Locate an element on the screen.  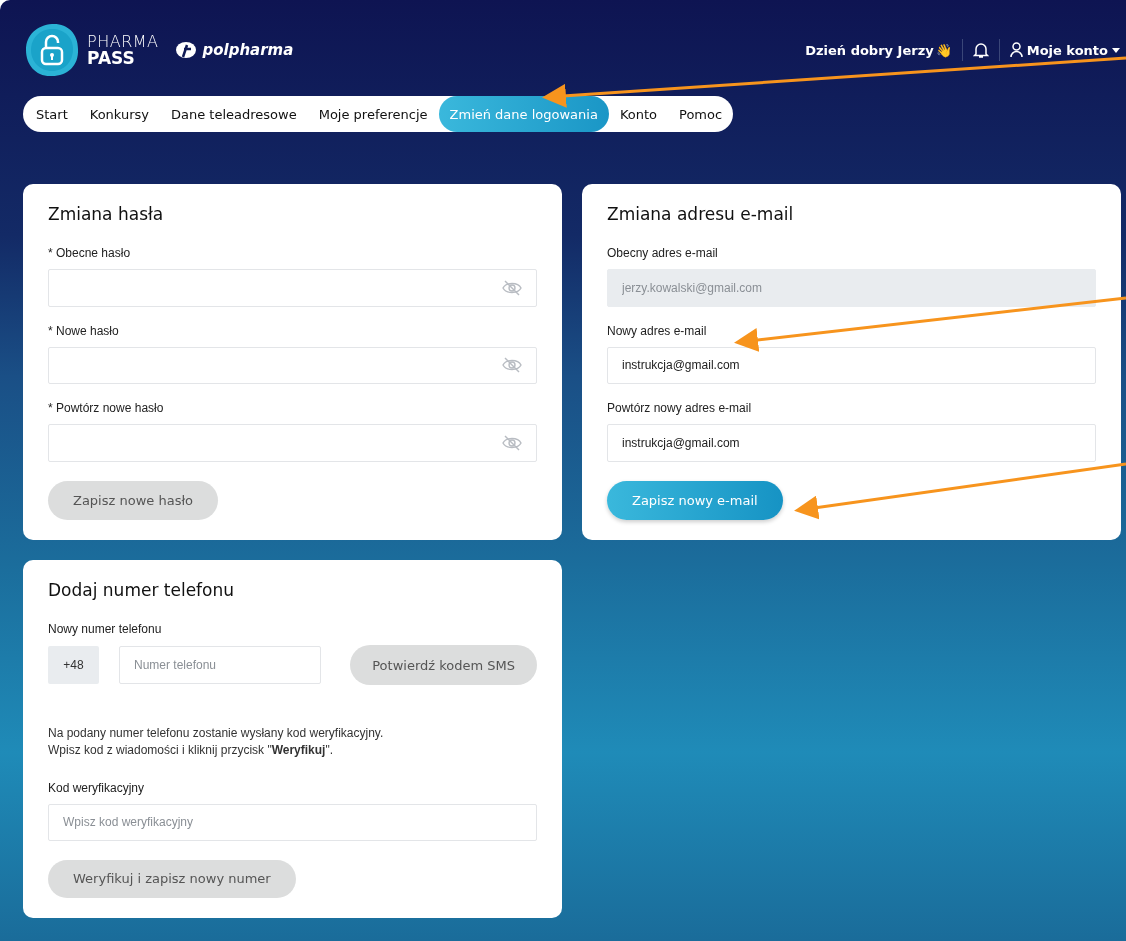
card-title: Zmiana hasła is located at coordinates (106, 214).